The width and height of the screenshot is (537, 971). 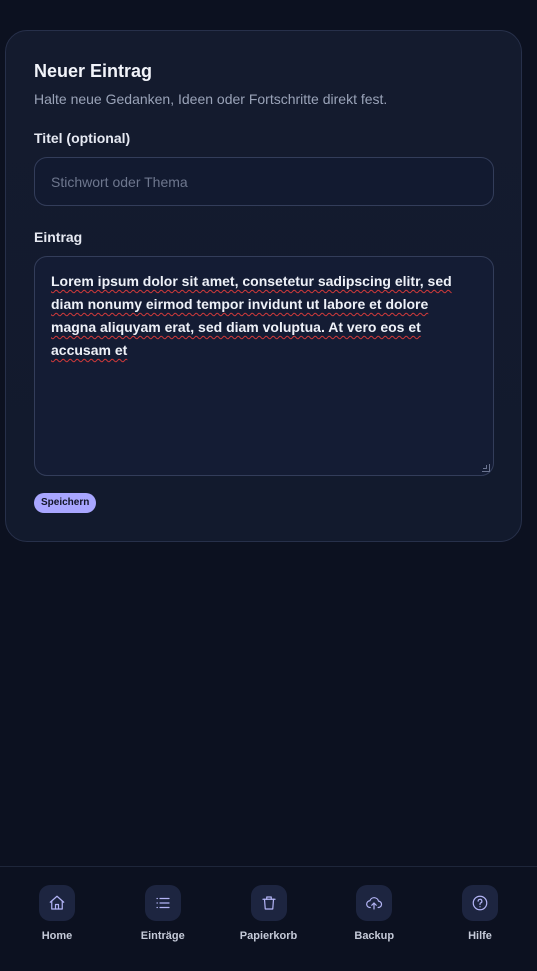 I want to click on nav-item-entries: Einträge, so click(x=163, y=928).